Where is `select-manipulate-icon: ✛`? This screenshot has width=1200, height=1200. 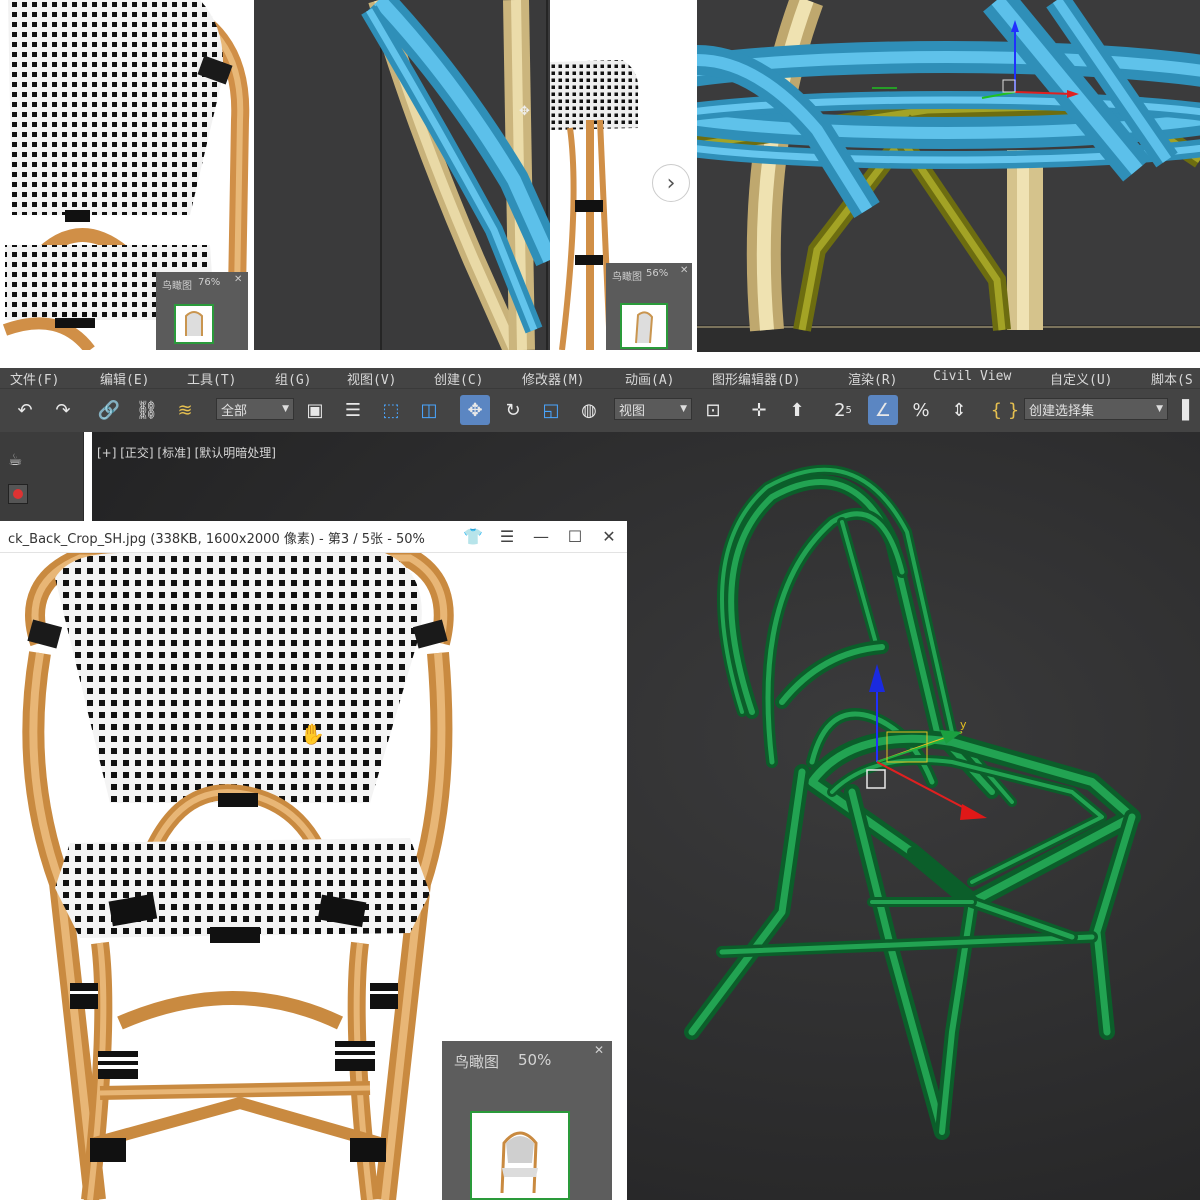 select-manipulate-icon: ✛ is located at coordinates (759, 410).